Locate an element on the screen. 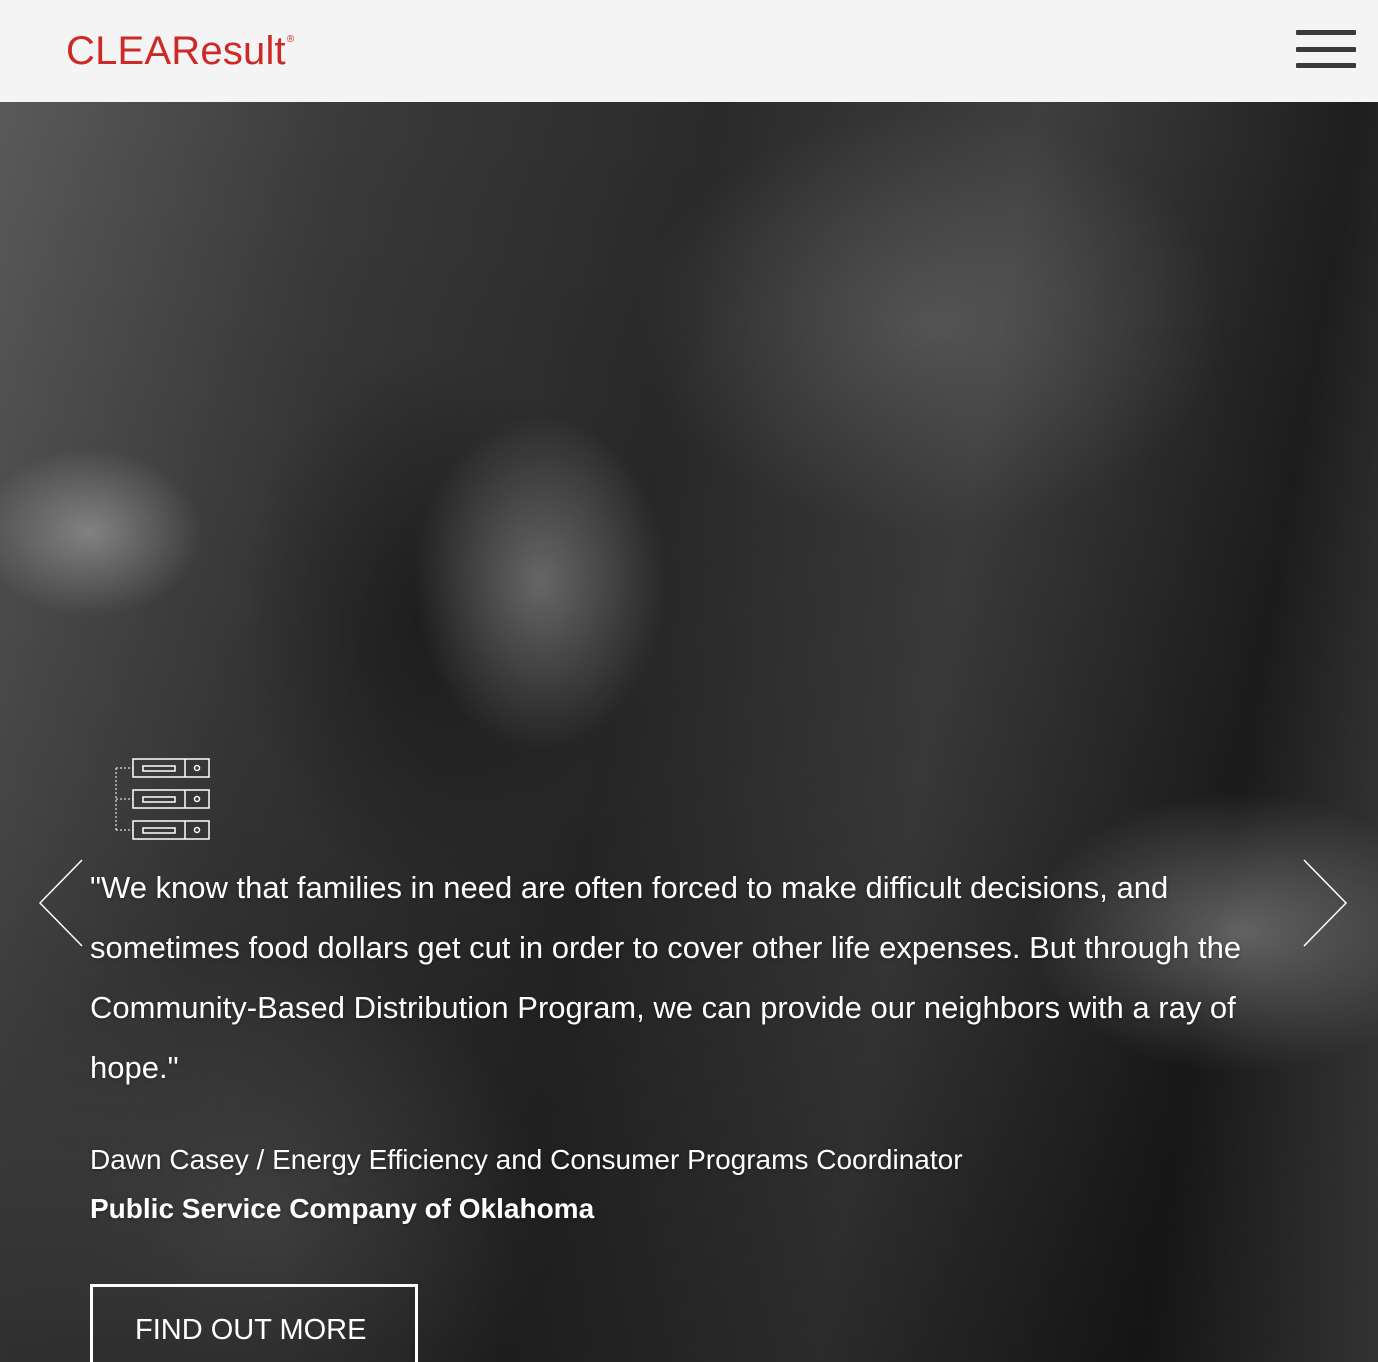 This screenshot has width=1378, height=1362. site-header: CLEAResult® is located at coordinates (689, 51).